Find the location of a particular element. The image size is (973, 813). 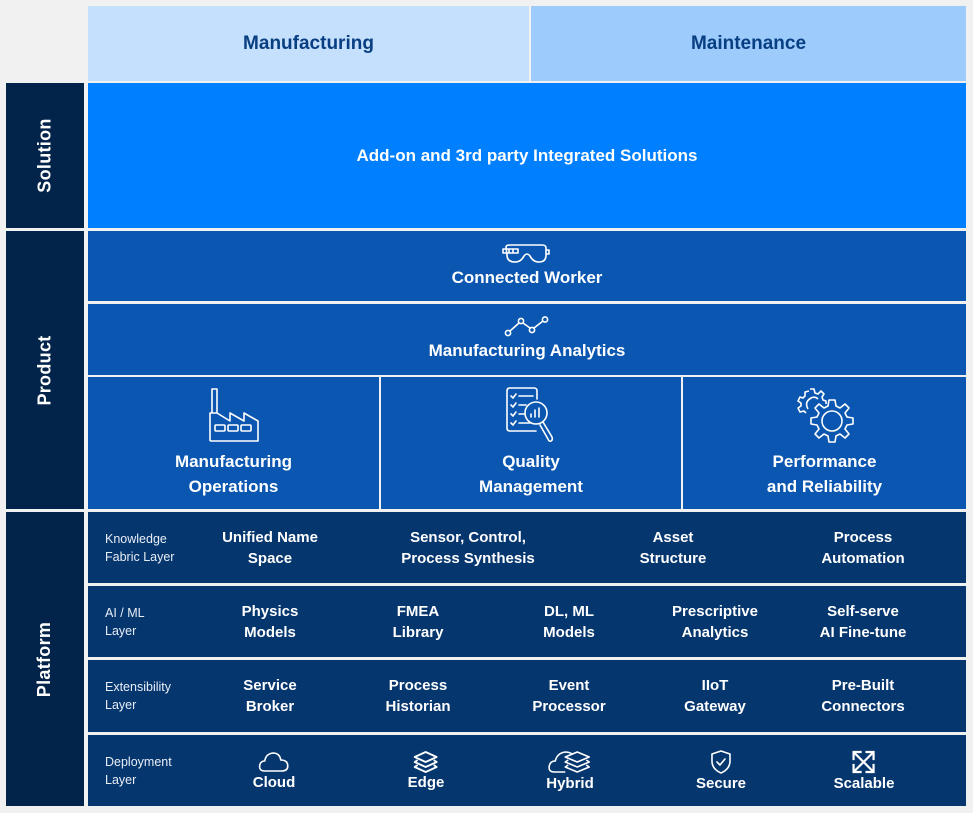

module-manufacturing-operations: Manufacturing Operations is located at coordinates (233, 443).